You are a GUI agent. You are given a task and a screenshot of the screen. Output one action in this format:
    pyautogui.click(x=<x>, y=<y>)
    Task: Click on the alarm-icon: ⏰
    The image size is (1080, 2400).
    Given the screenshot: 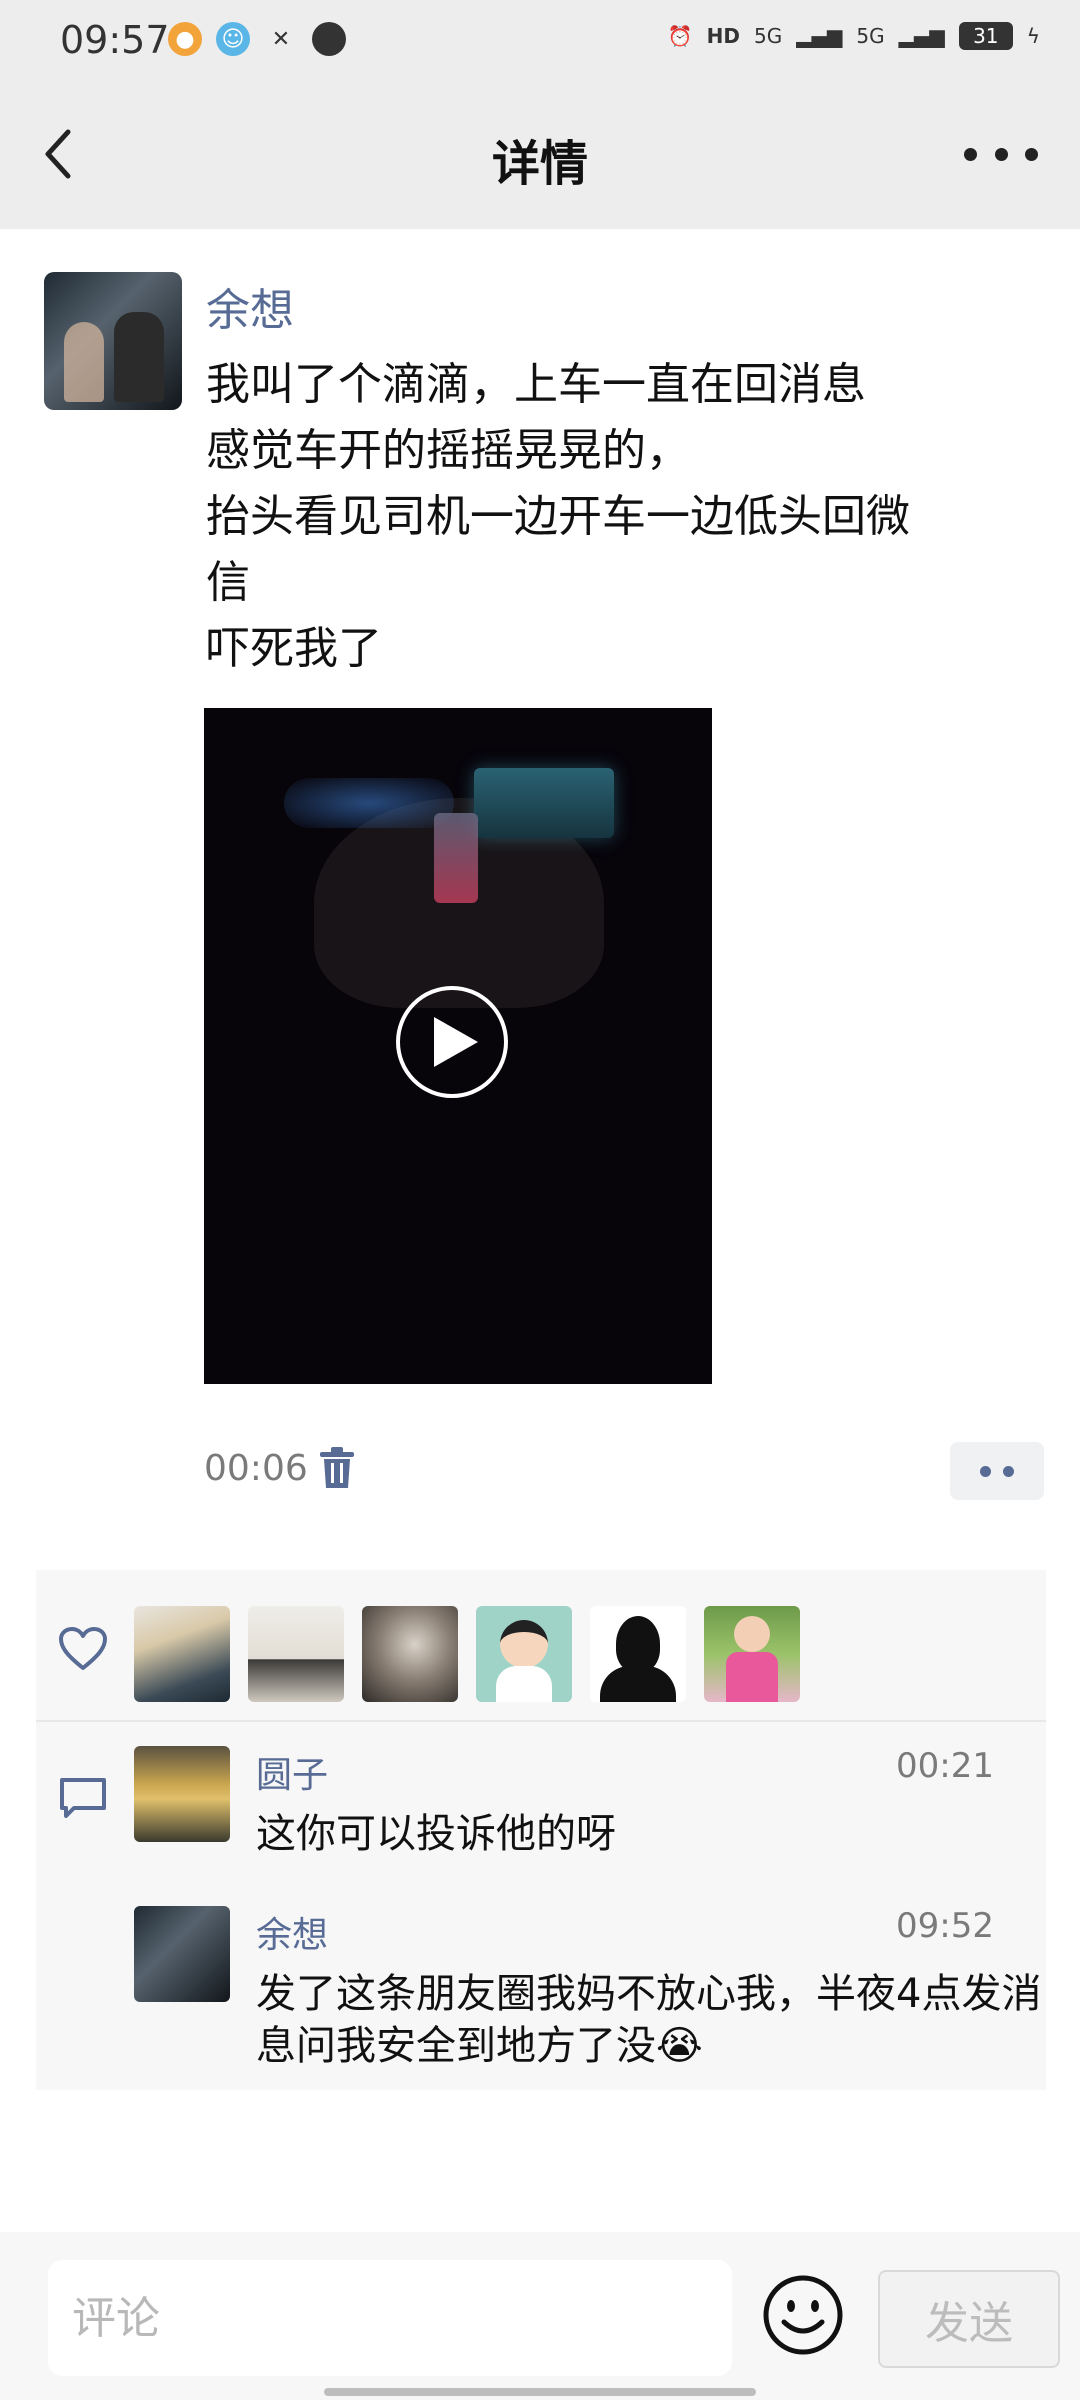 What is the action you would take?
    pyautogui.click(x=680, y=36)
    